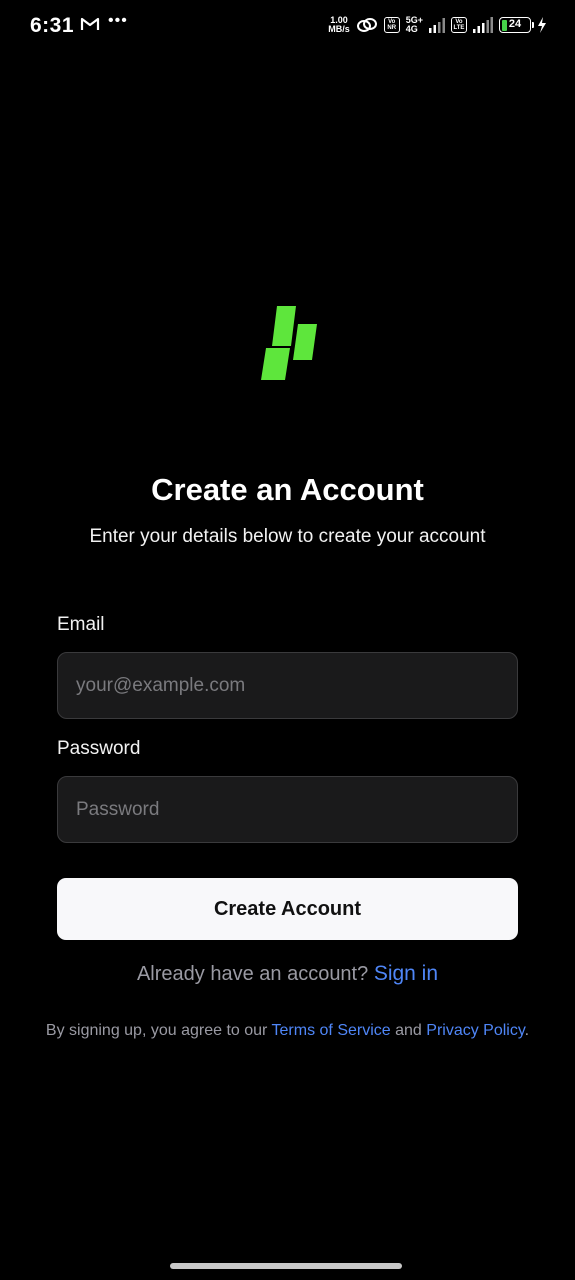 This screenshot has width=575, height=1280. Describe the element at coordinates (99, 748) in the screenshot. I see `password-label: Password` at that location.